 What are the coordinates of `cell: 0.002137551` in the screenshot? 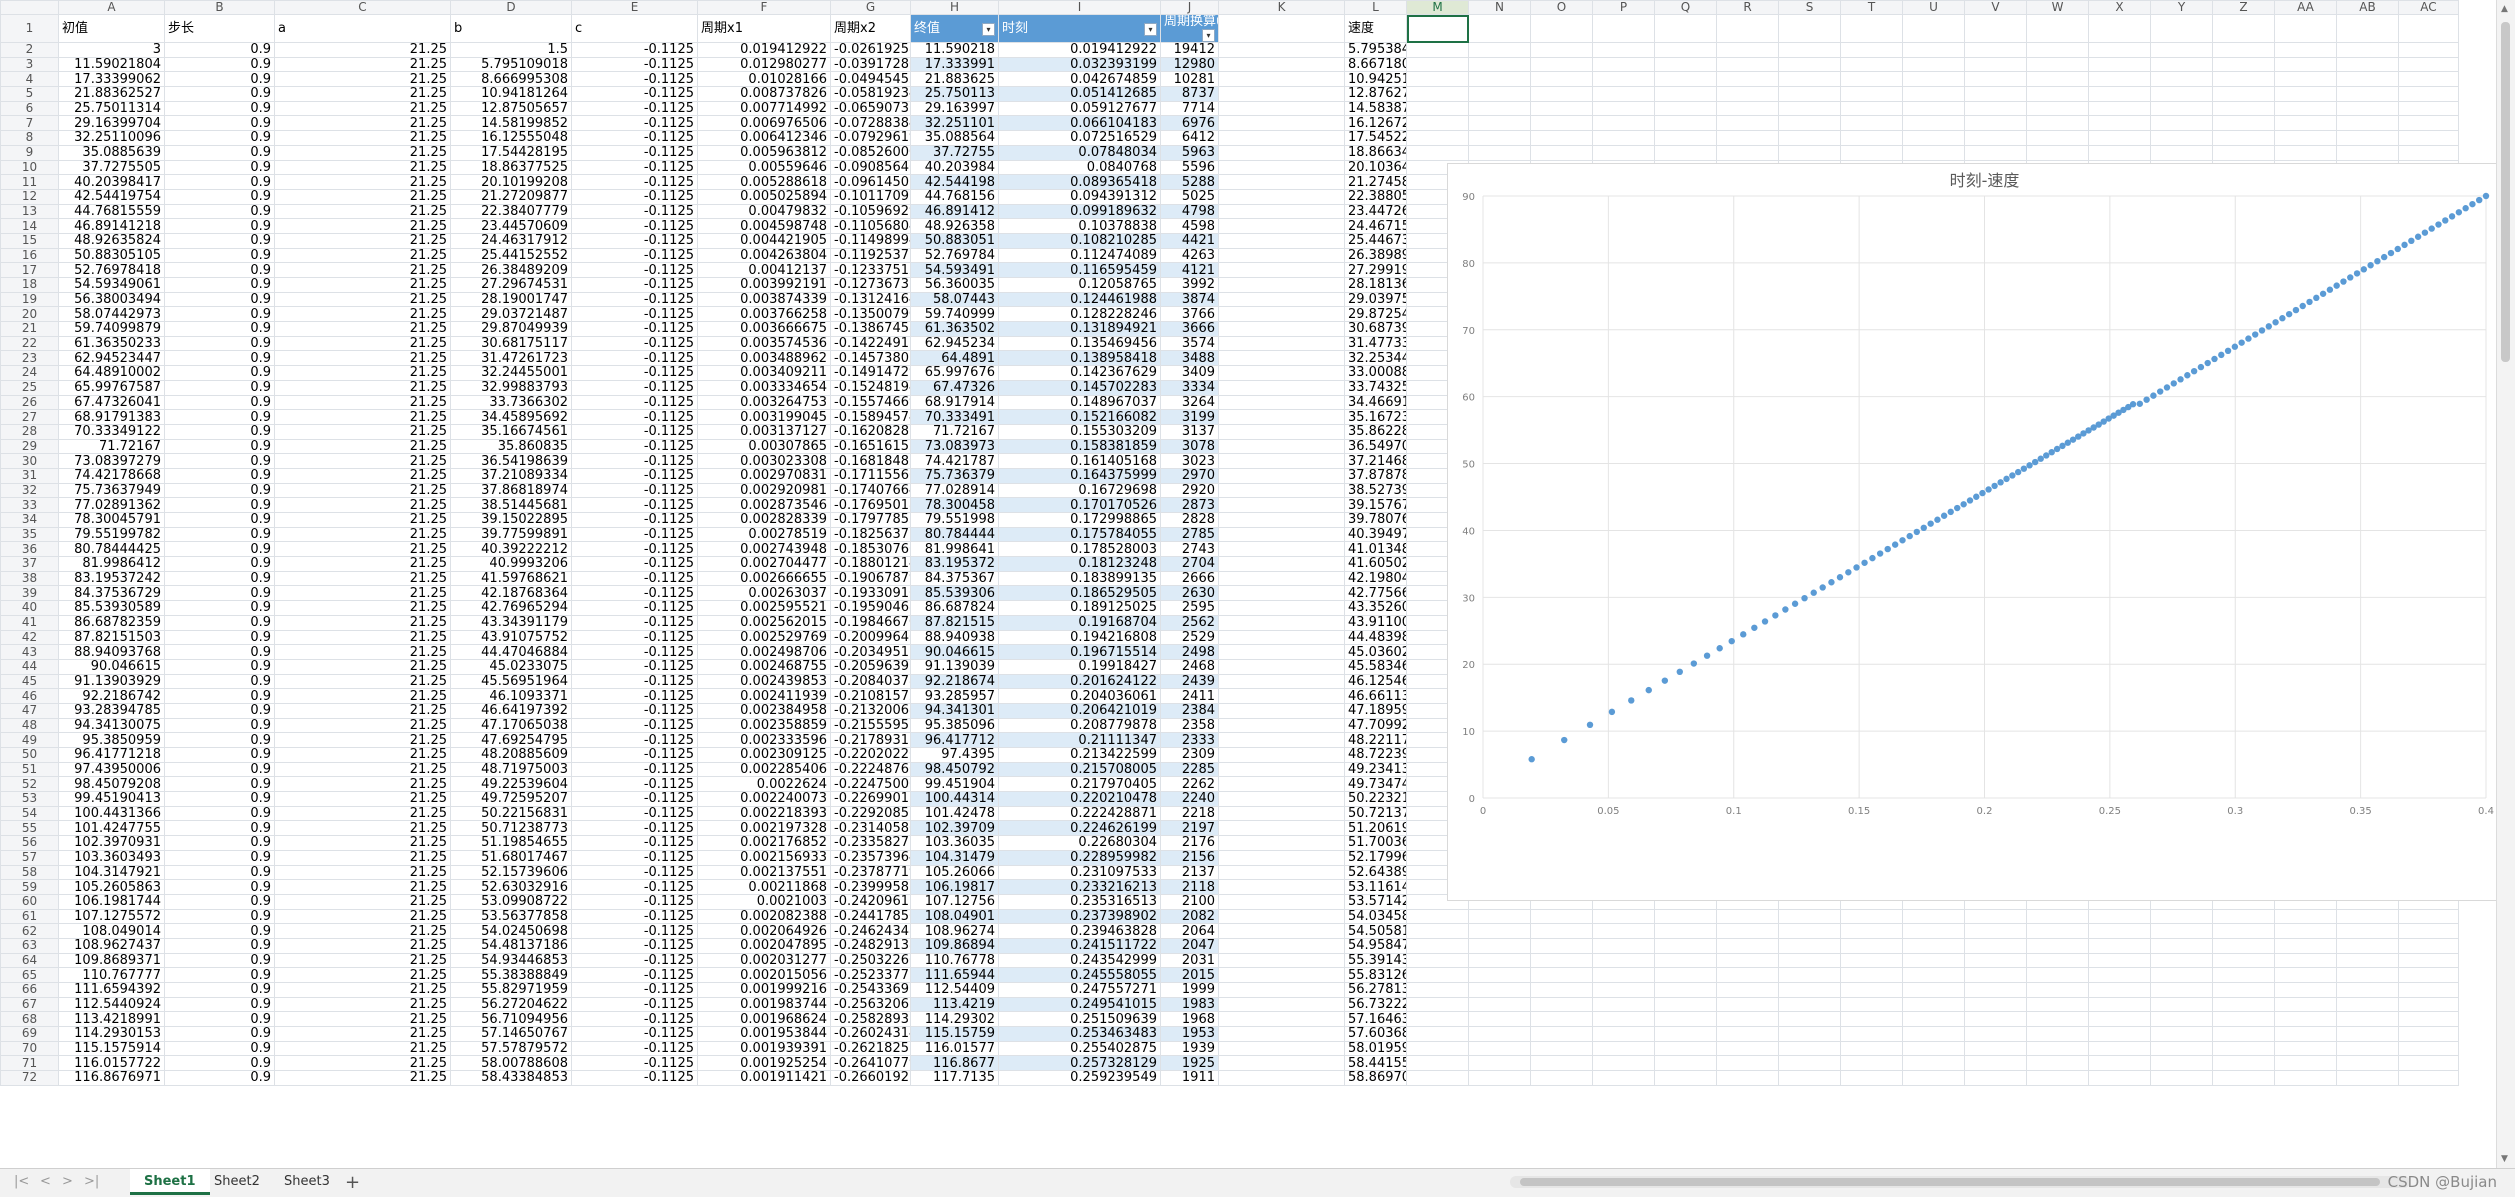 It's located at (764, 872).